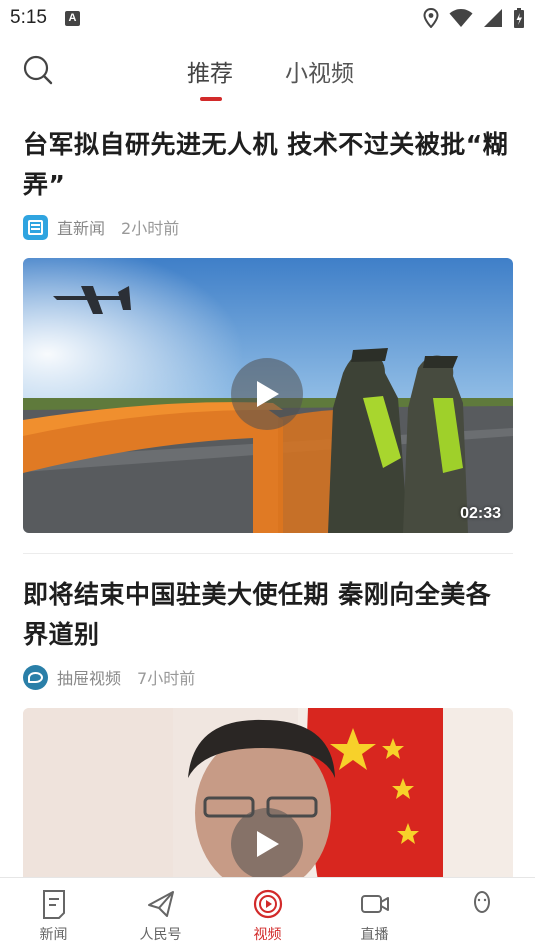 This screenshot has width=535, height=952. I want to click on status-time: 5:15, so click(28, 17).